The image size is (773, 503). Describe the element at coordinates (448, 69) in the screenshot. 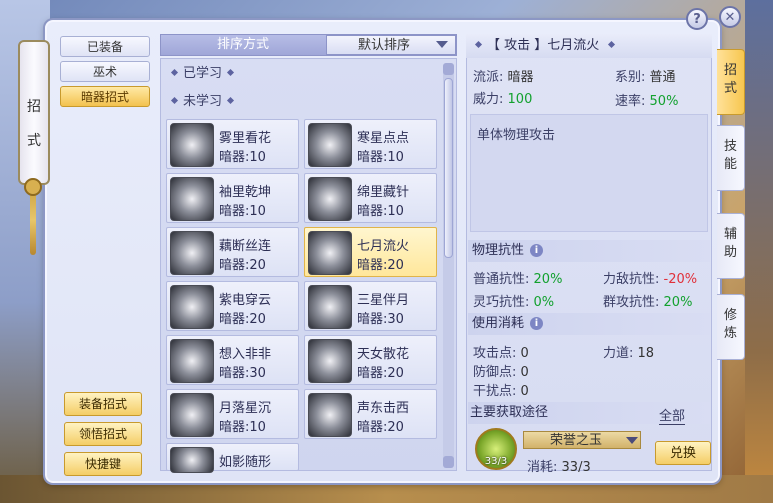

I see `scroll-up-arrow-icon` at that location.